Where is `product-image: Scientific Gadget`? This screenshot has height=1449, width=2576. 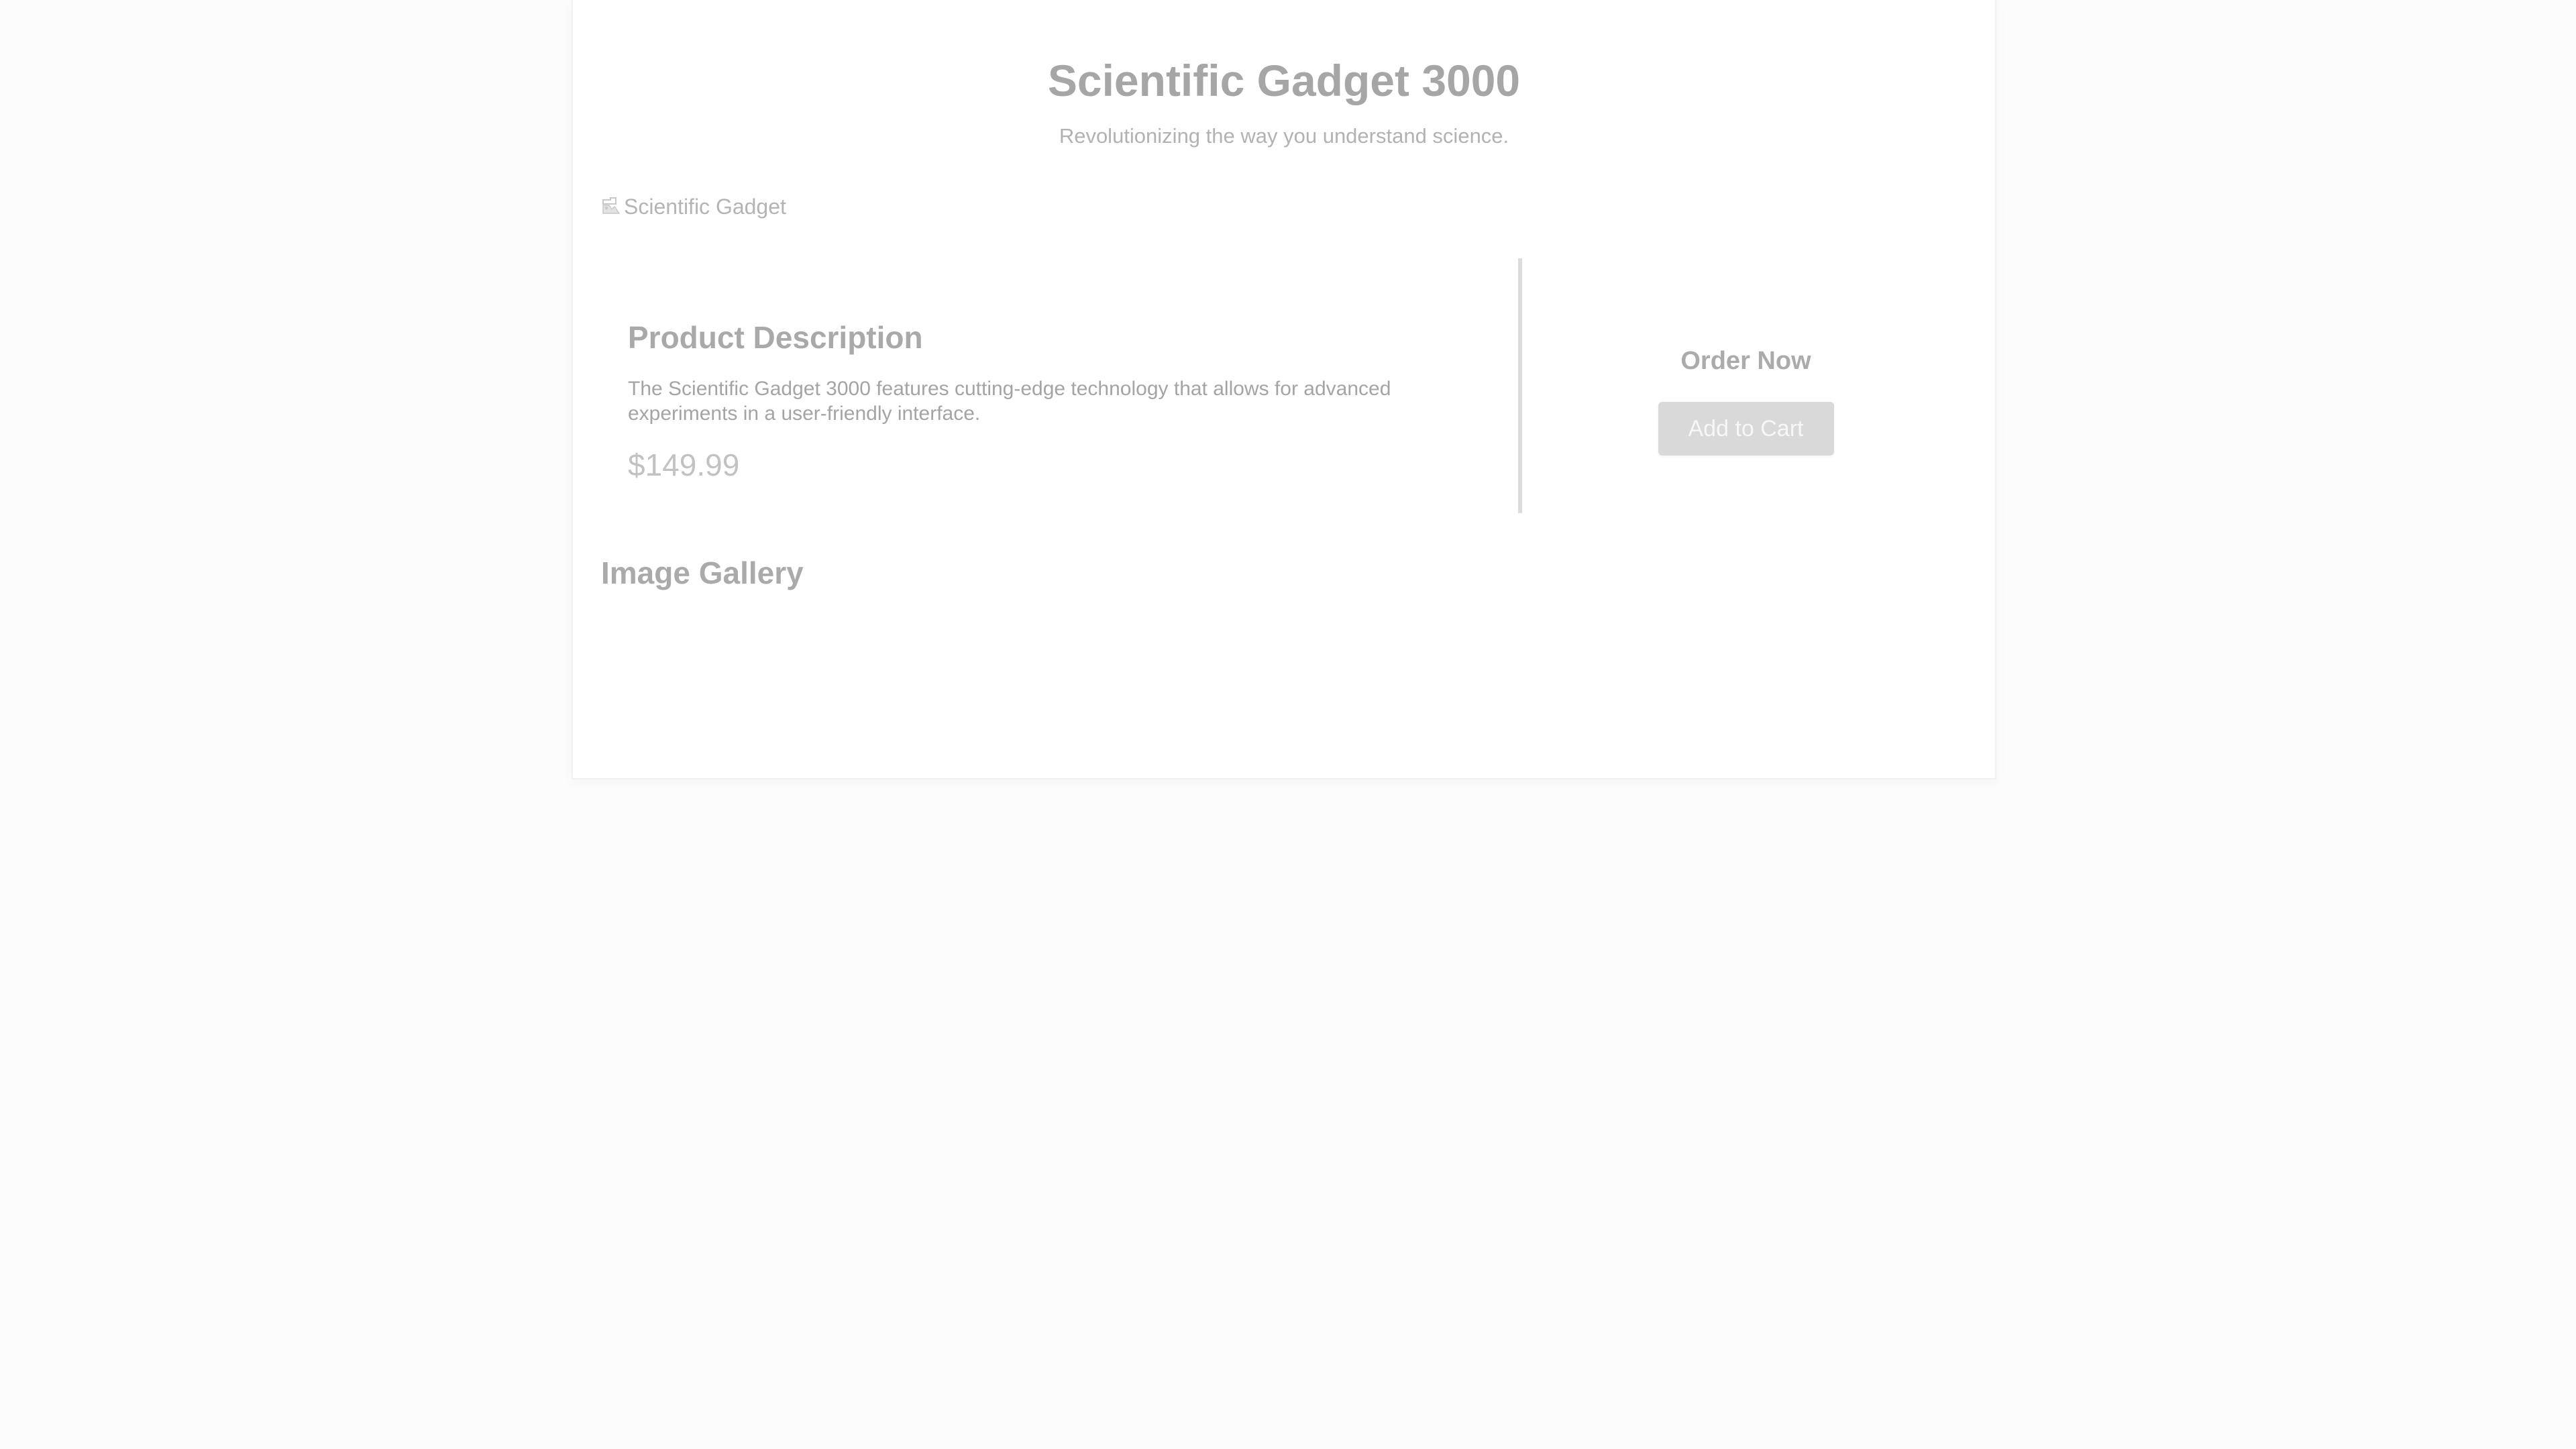 product-image: Scientific Gadget is located at coordinates (693, 207).